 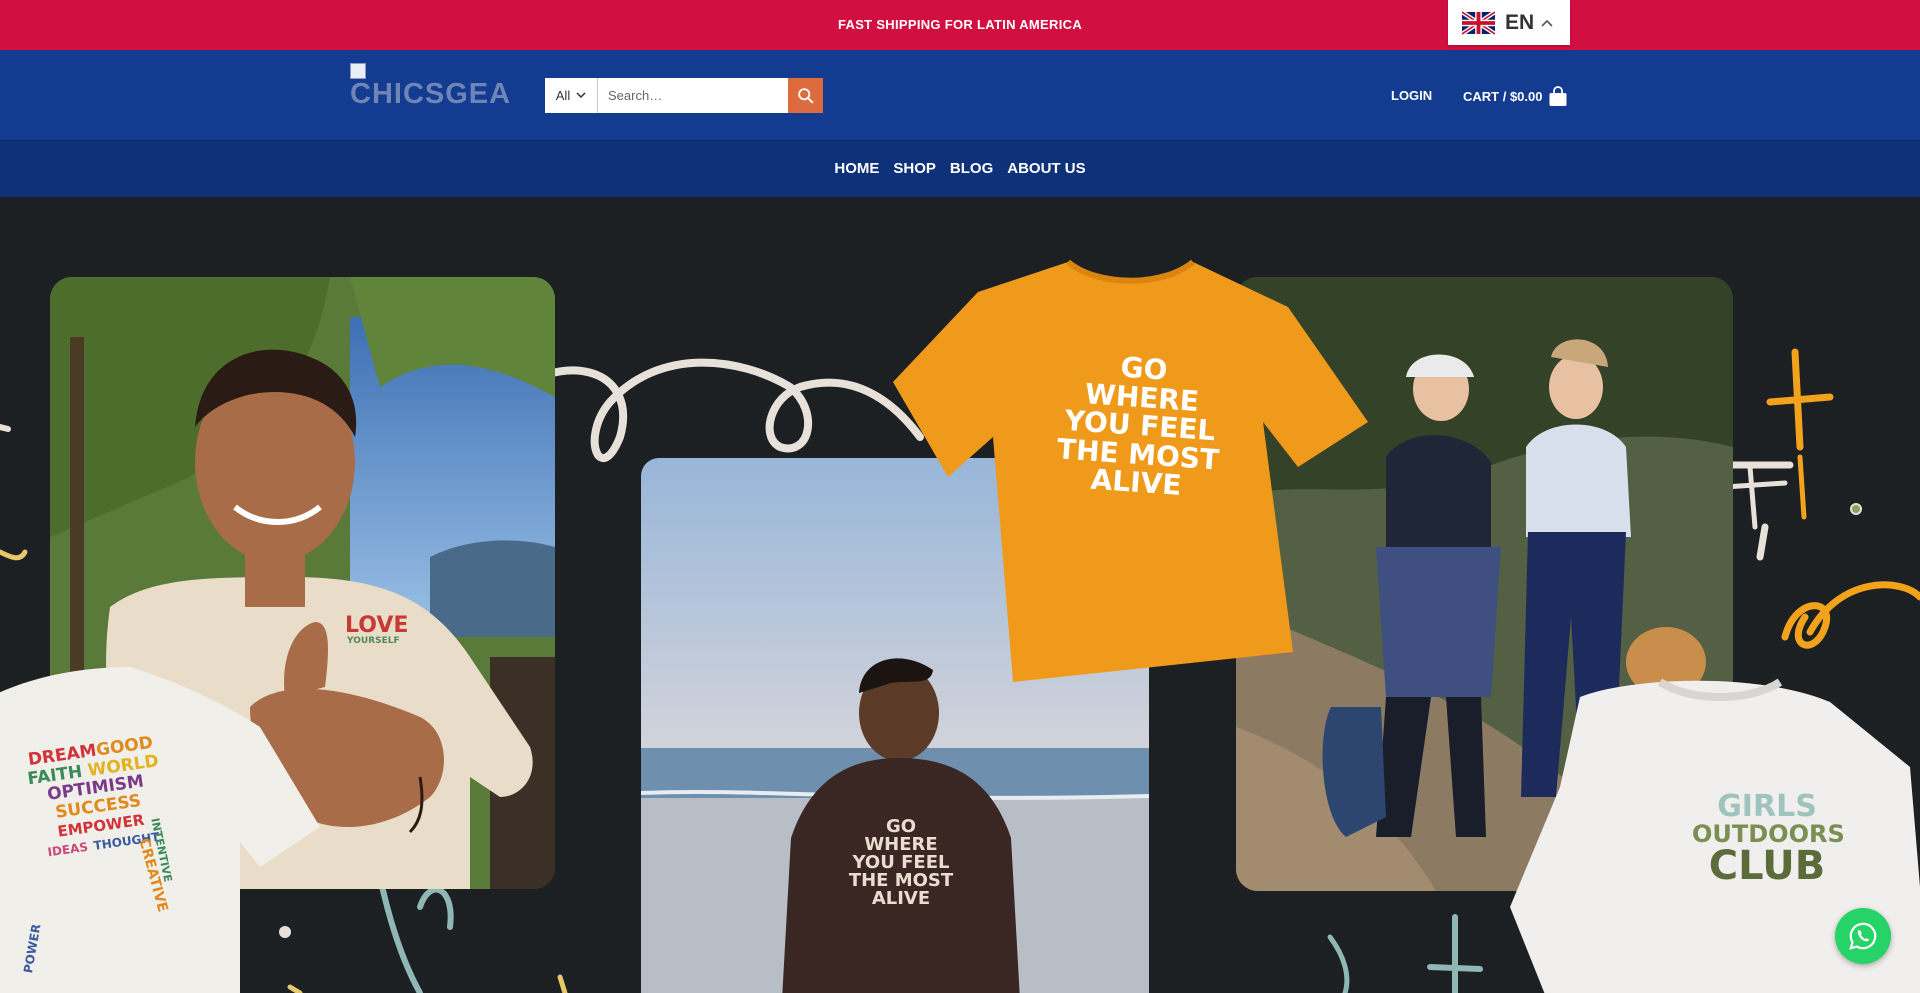 I want to click on site-header: CHICSGEA All LOGIN CART / $0.00, so click(x=960, y=95).